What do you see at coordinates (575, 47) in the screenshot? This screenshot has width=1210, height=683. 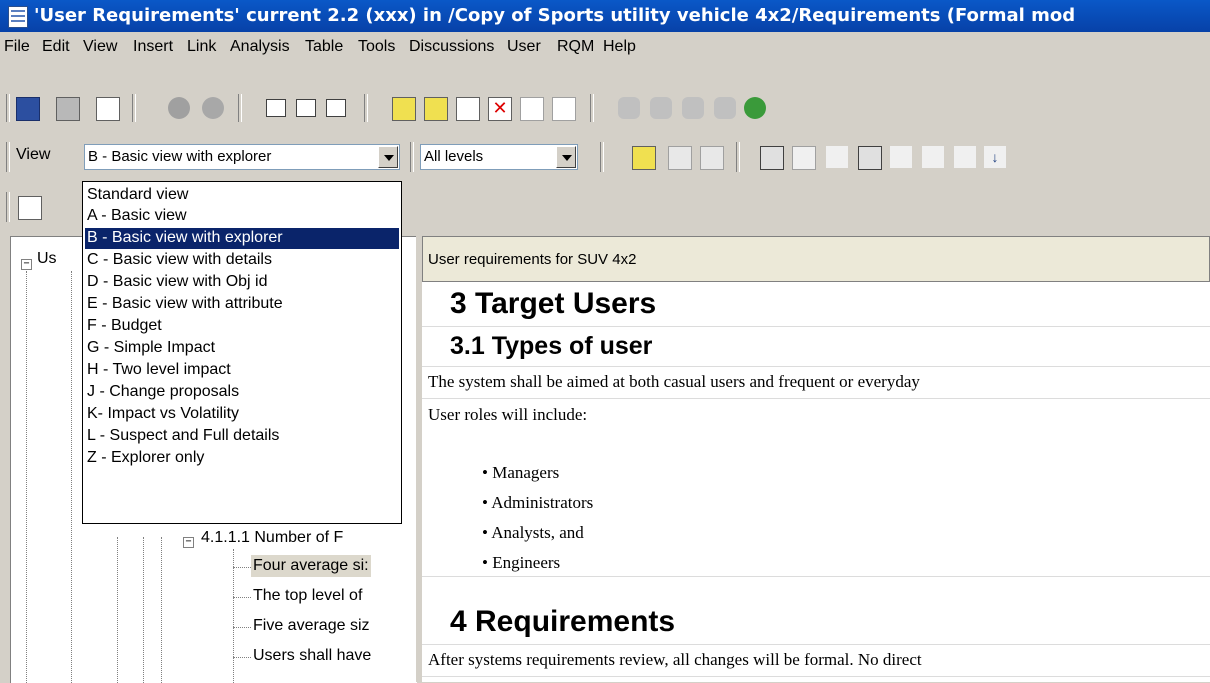 I see `menu-rqm: RQM` at bounding box center [575, 47].